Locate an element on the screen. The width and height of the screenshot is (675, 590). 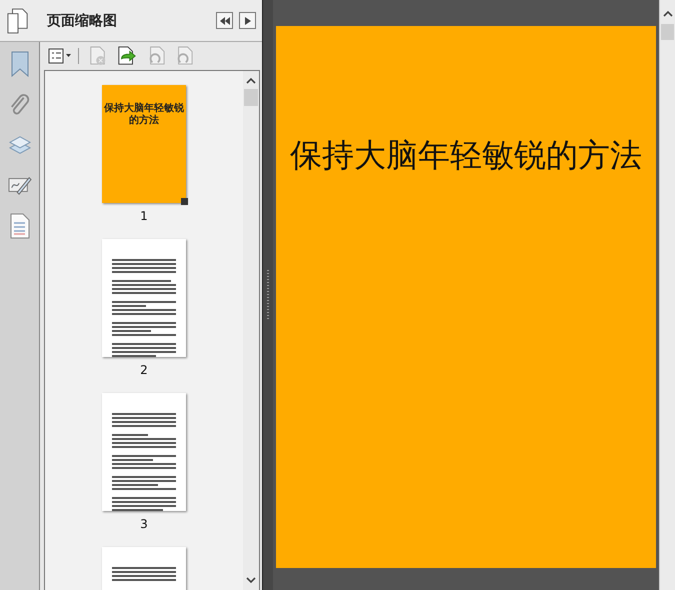
signature-pen-icon is located at coordinates (20, 185).